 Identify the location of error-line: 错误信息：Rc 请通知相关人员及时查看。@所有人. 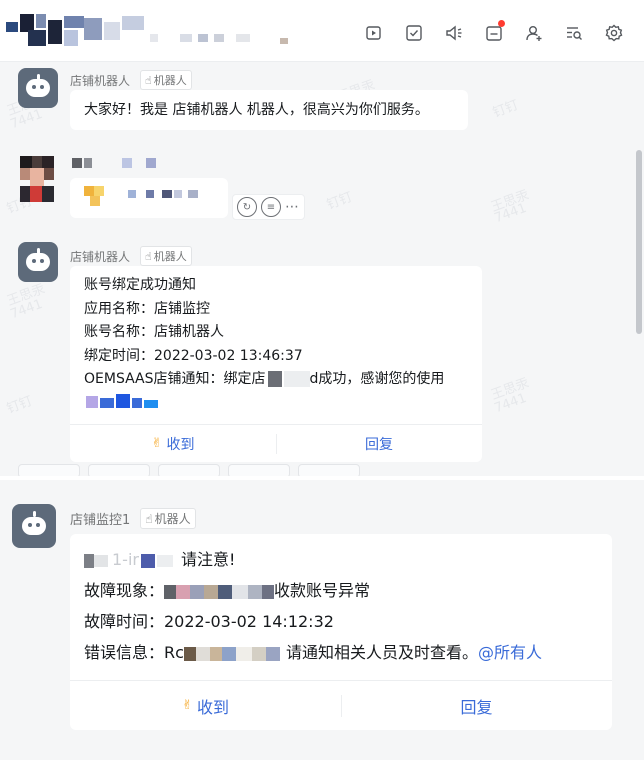
(341, 652).